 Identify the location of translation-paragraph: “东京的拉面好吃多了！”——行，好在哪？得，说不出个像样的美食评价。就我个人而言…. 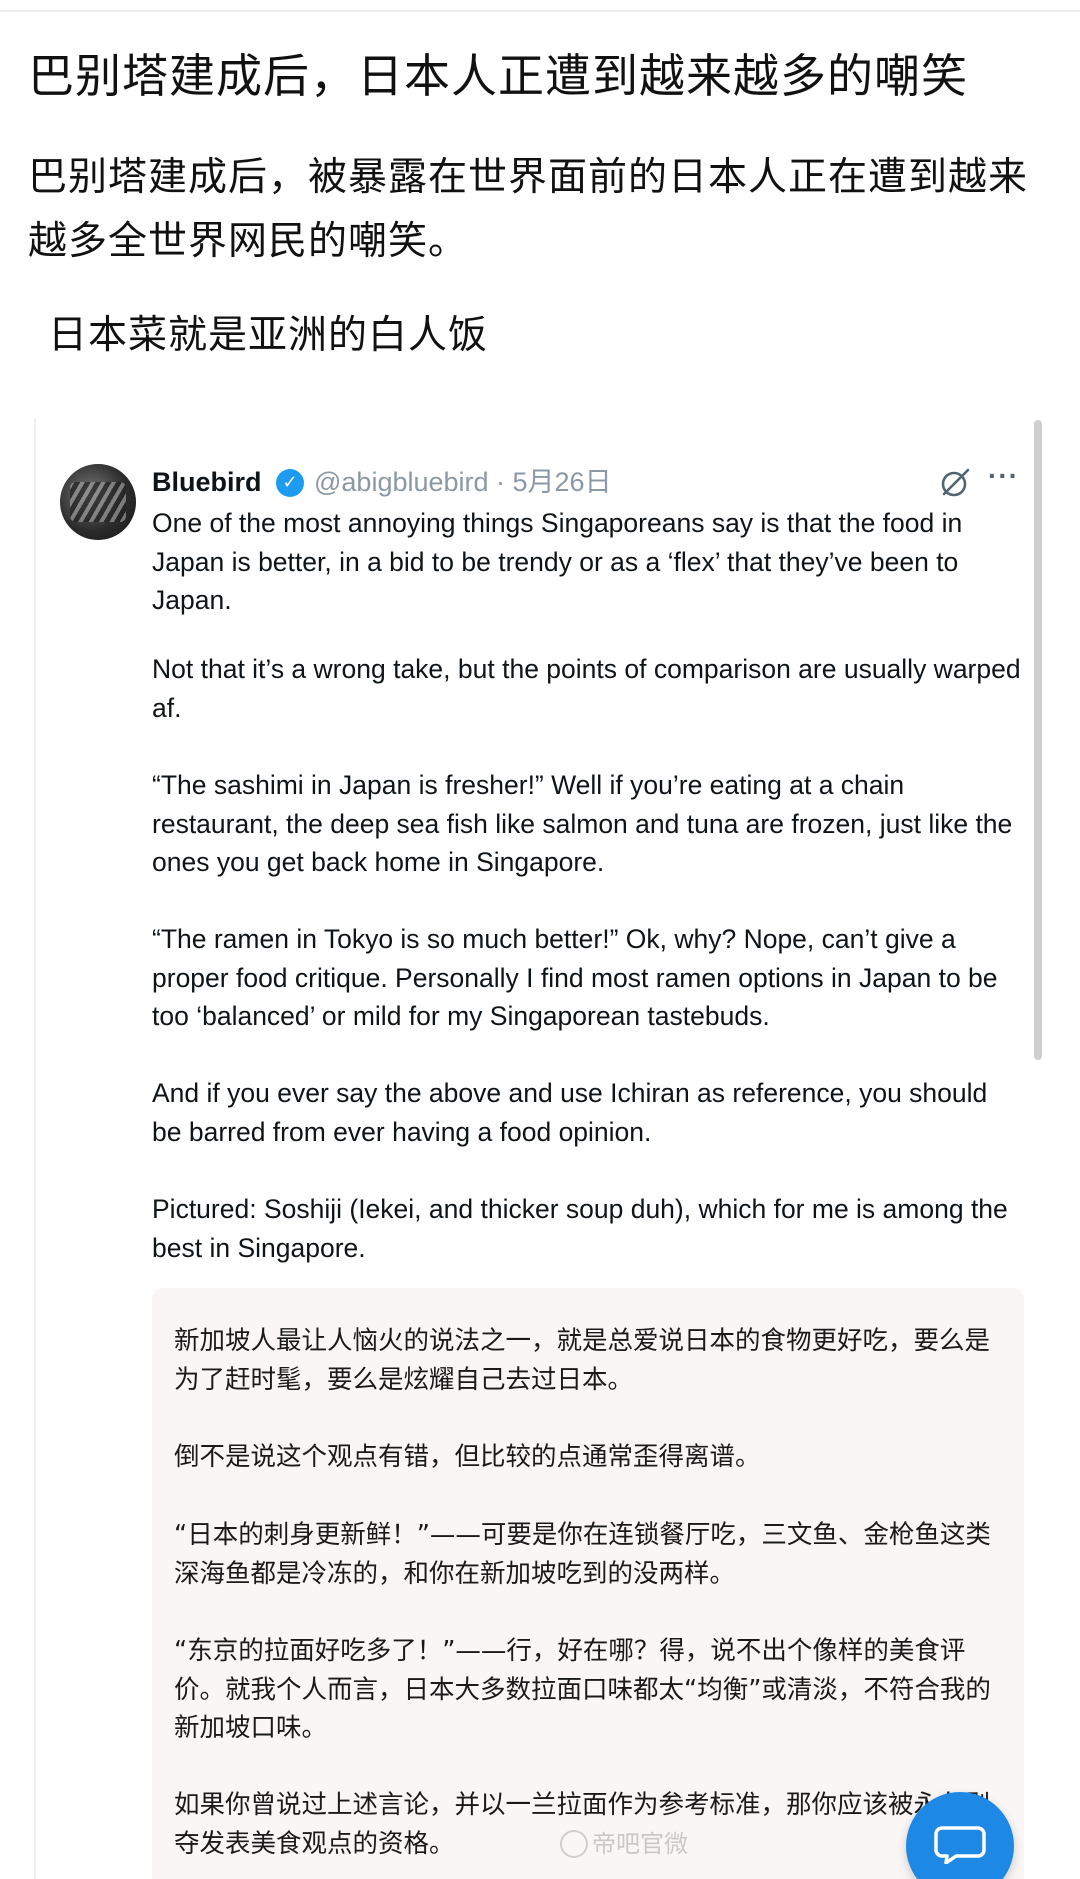
(582, 1689).